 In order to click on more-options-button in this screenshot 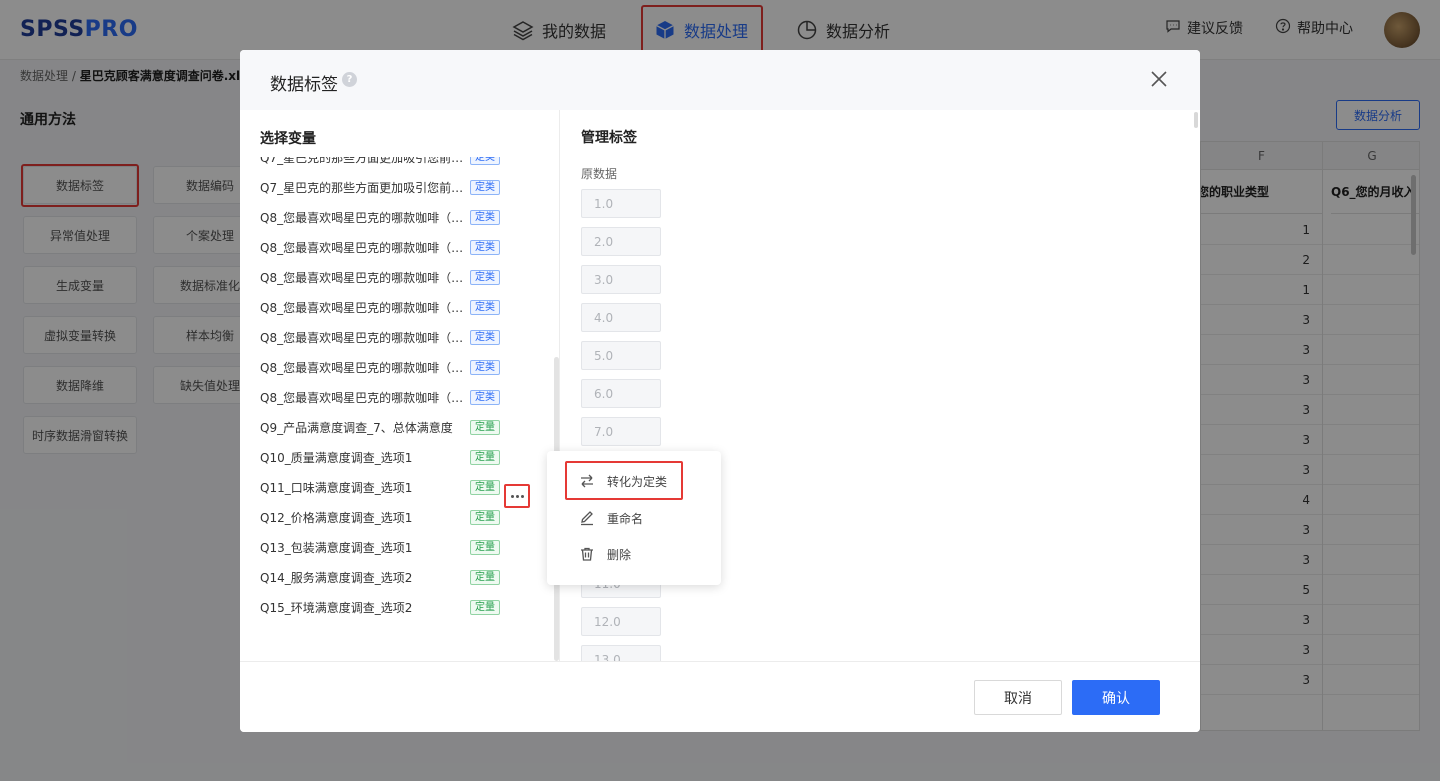, I will do `click(517, 496)`.